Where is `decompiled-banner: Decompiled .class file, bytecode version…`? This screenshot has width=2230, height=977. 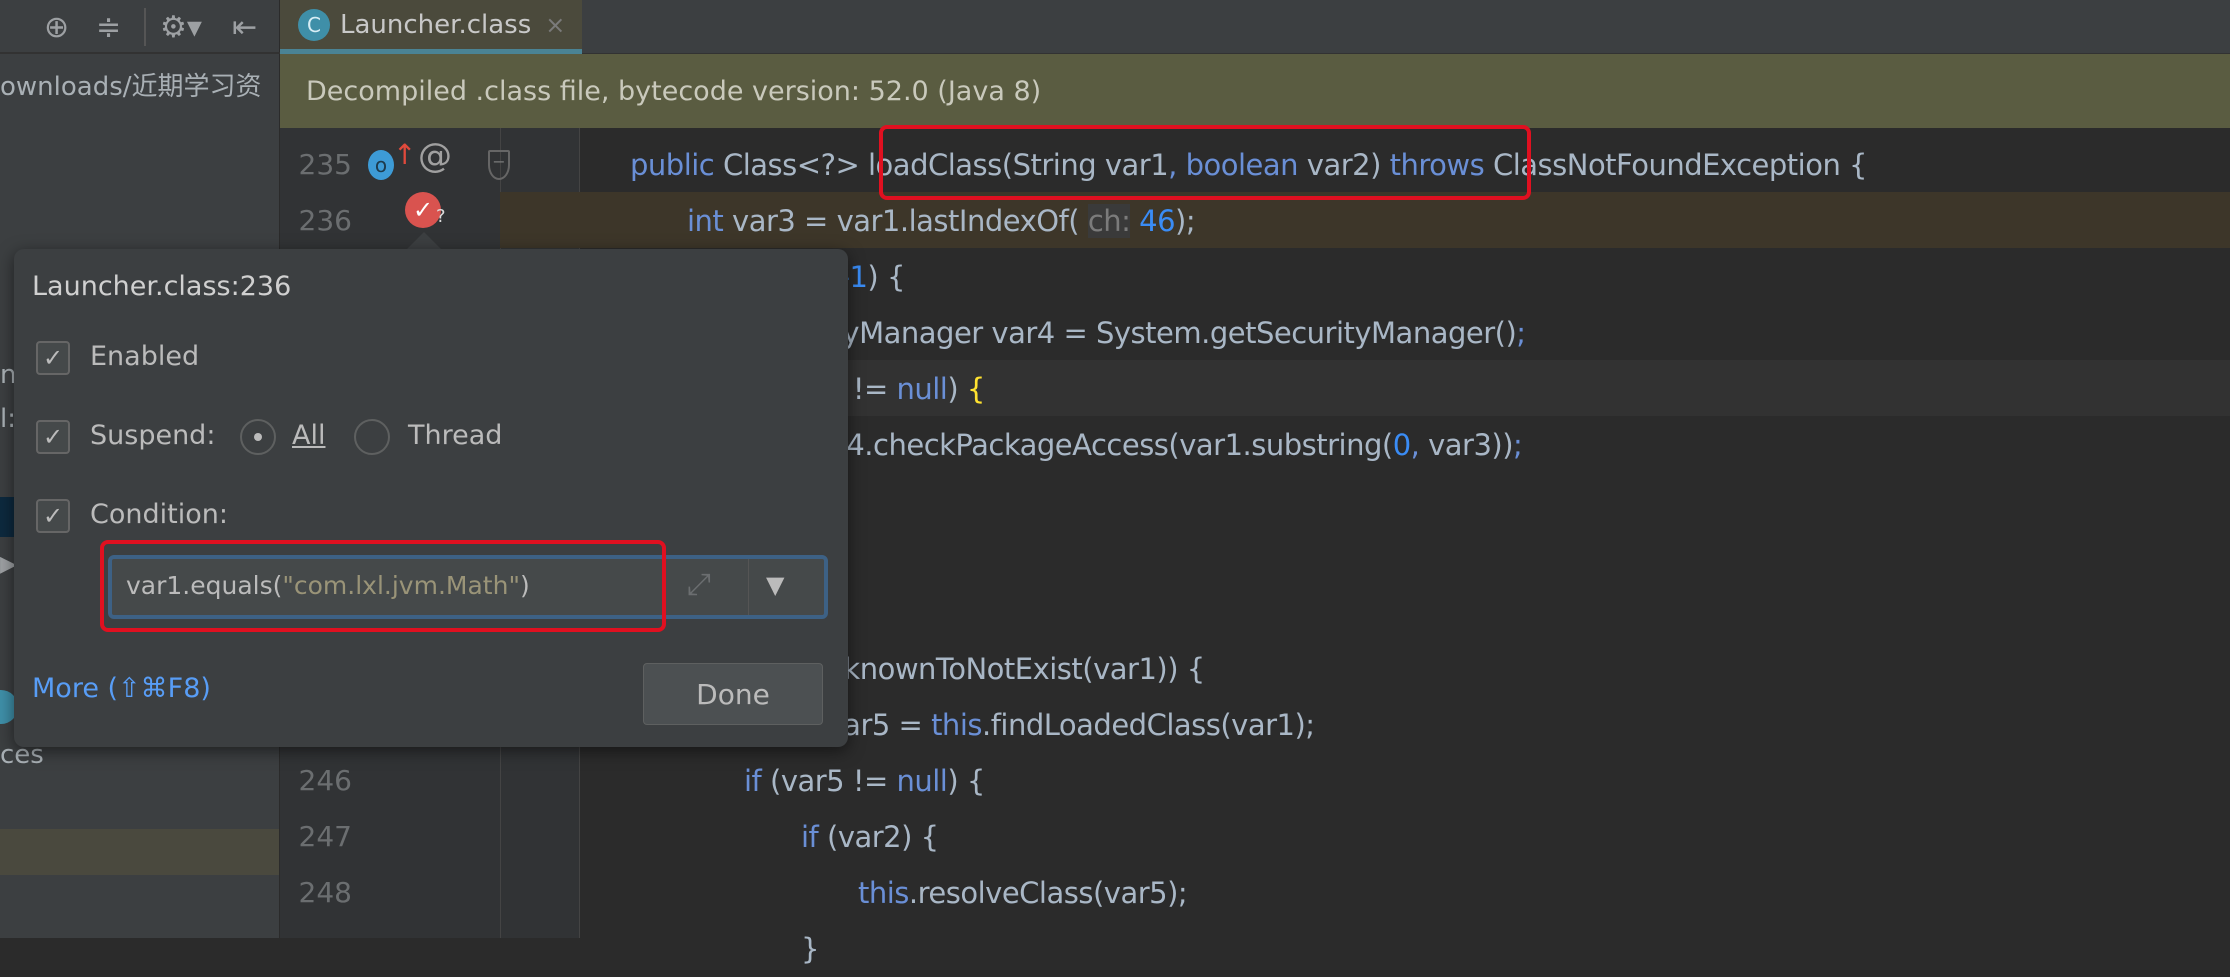
decompiled-banner: Decompiled .class file, bytecode version… is located at coordinates (1255, 91).